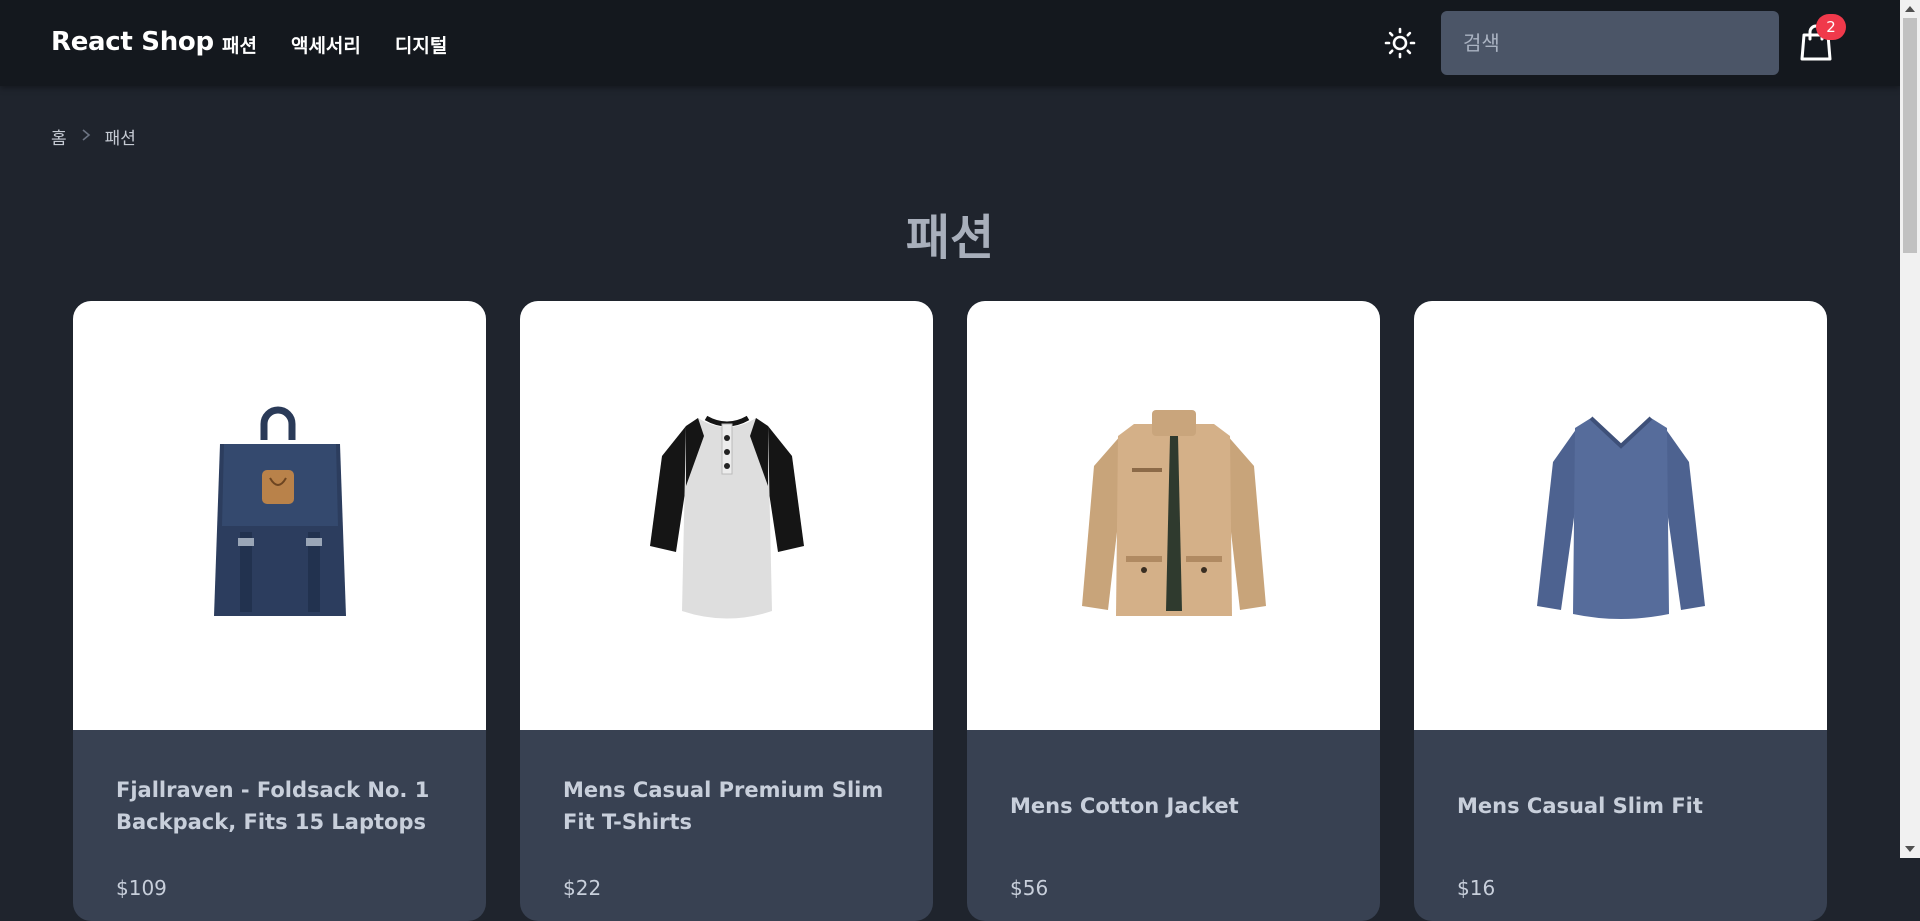  What do you see at coordinates (141, 888) in the screenshot?
I see `product-price: $109` at bounding box center [141, 888].